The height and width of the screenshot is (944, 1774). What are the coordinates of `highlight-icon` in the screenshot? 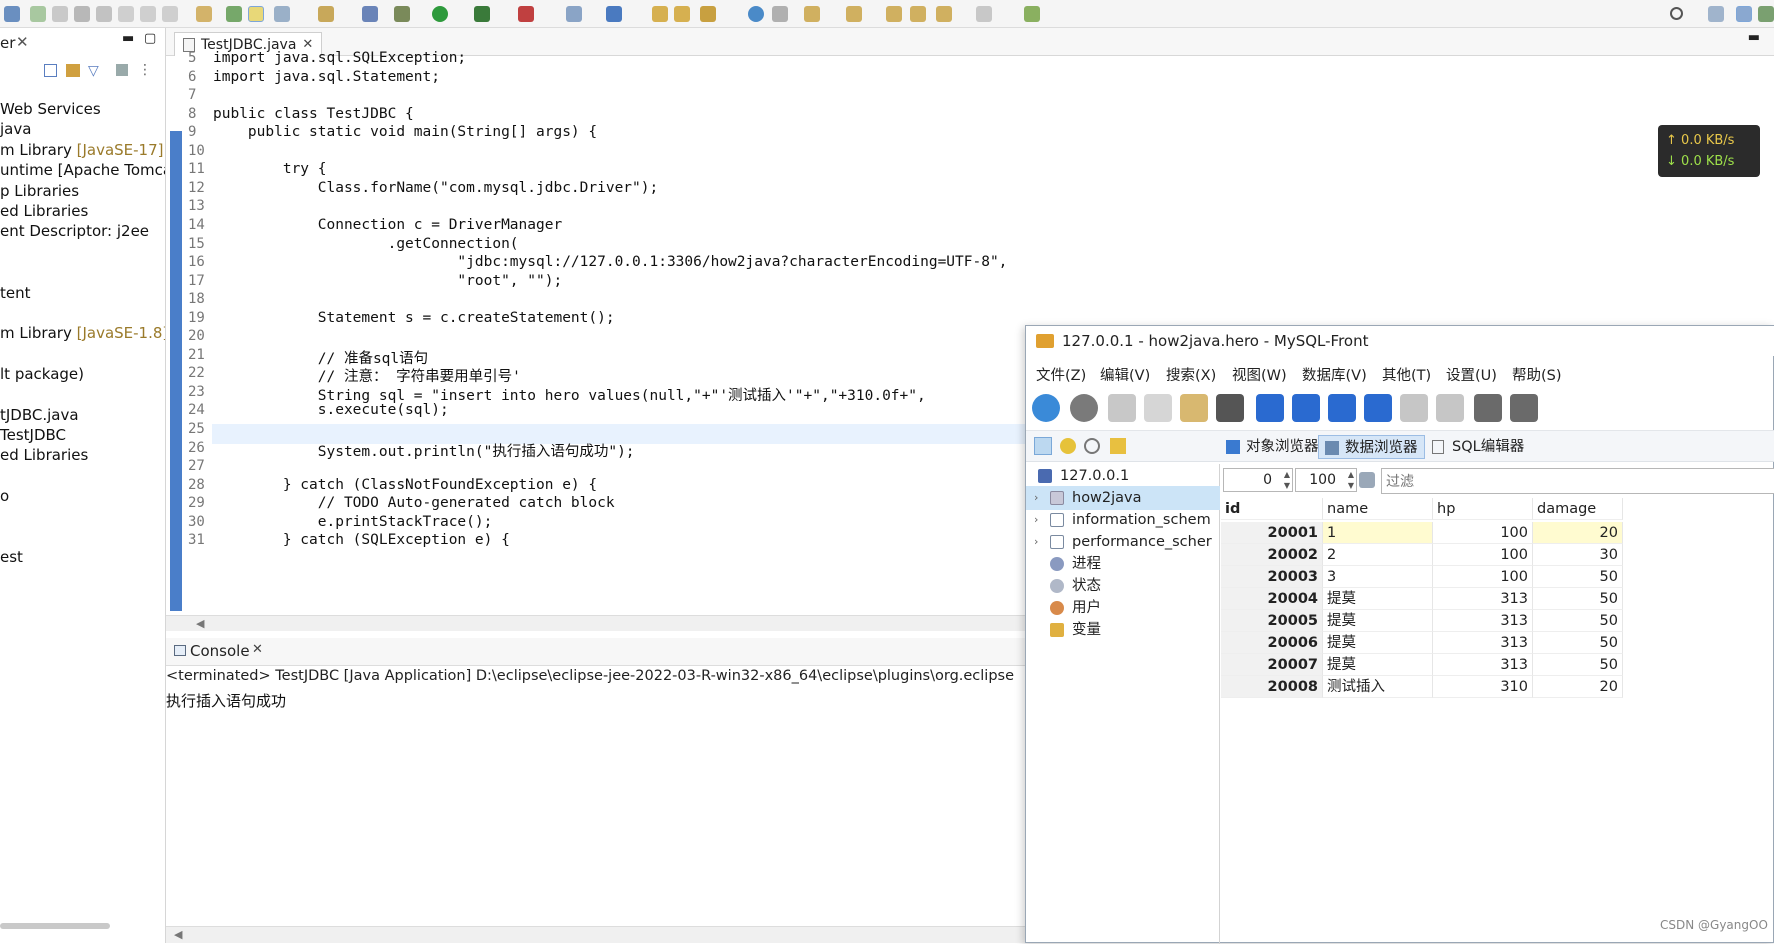 It's located at (256, 14).